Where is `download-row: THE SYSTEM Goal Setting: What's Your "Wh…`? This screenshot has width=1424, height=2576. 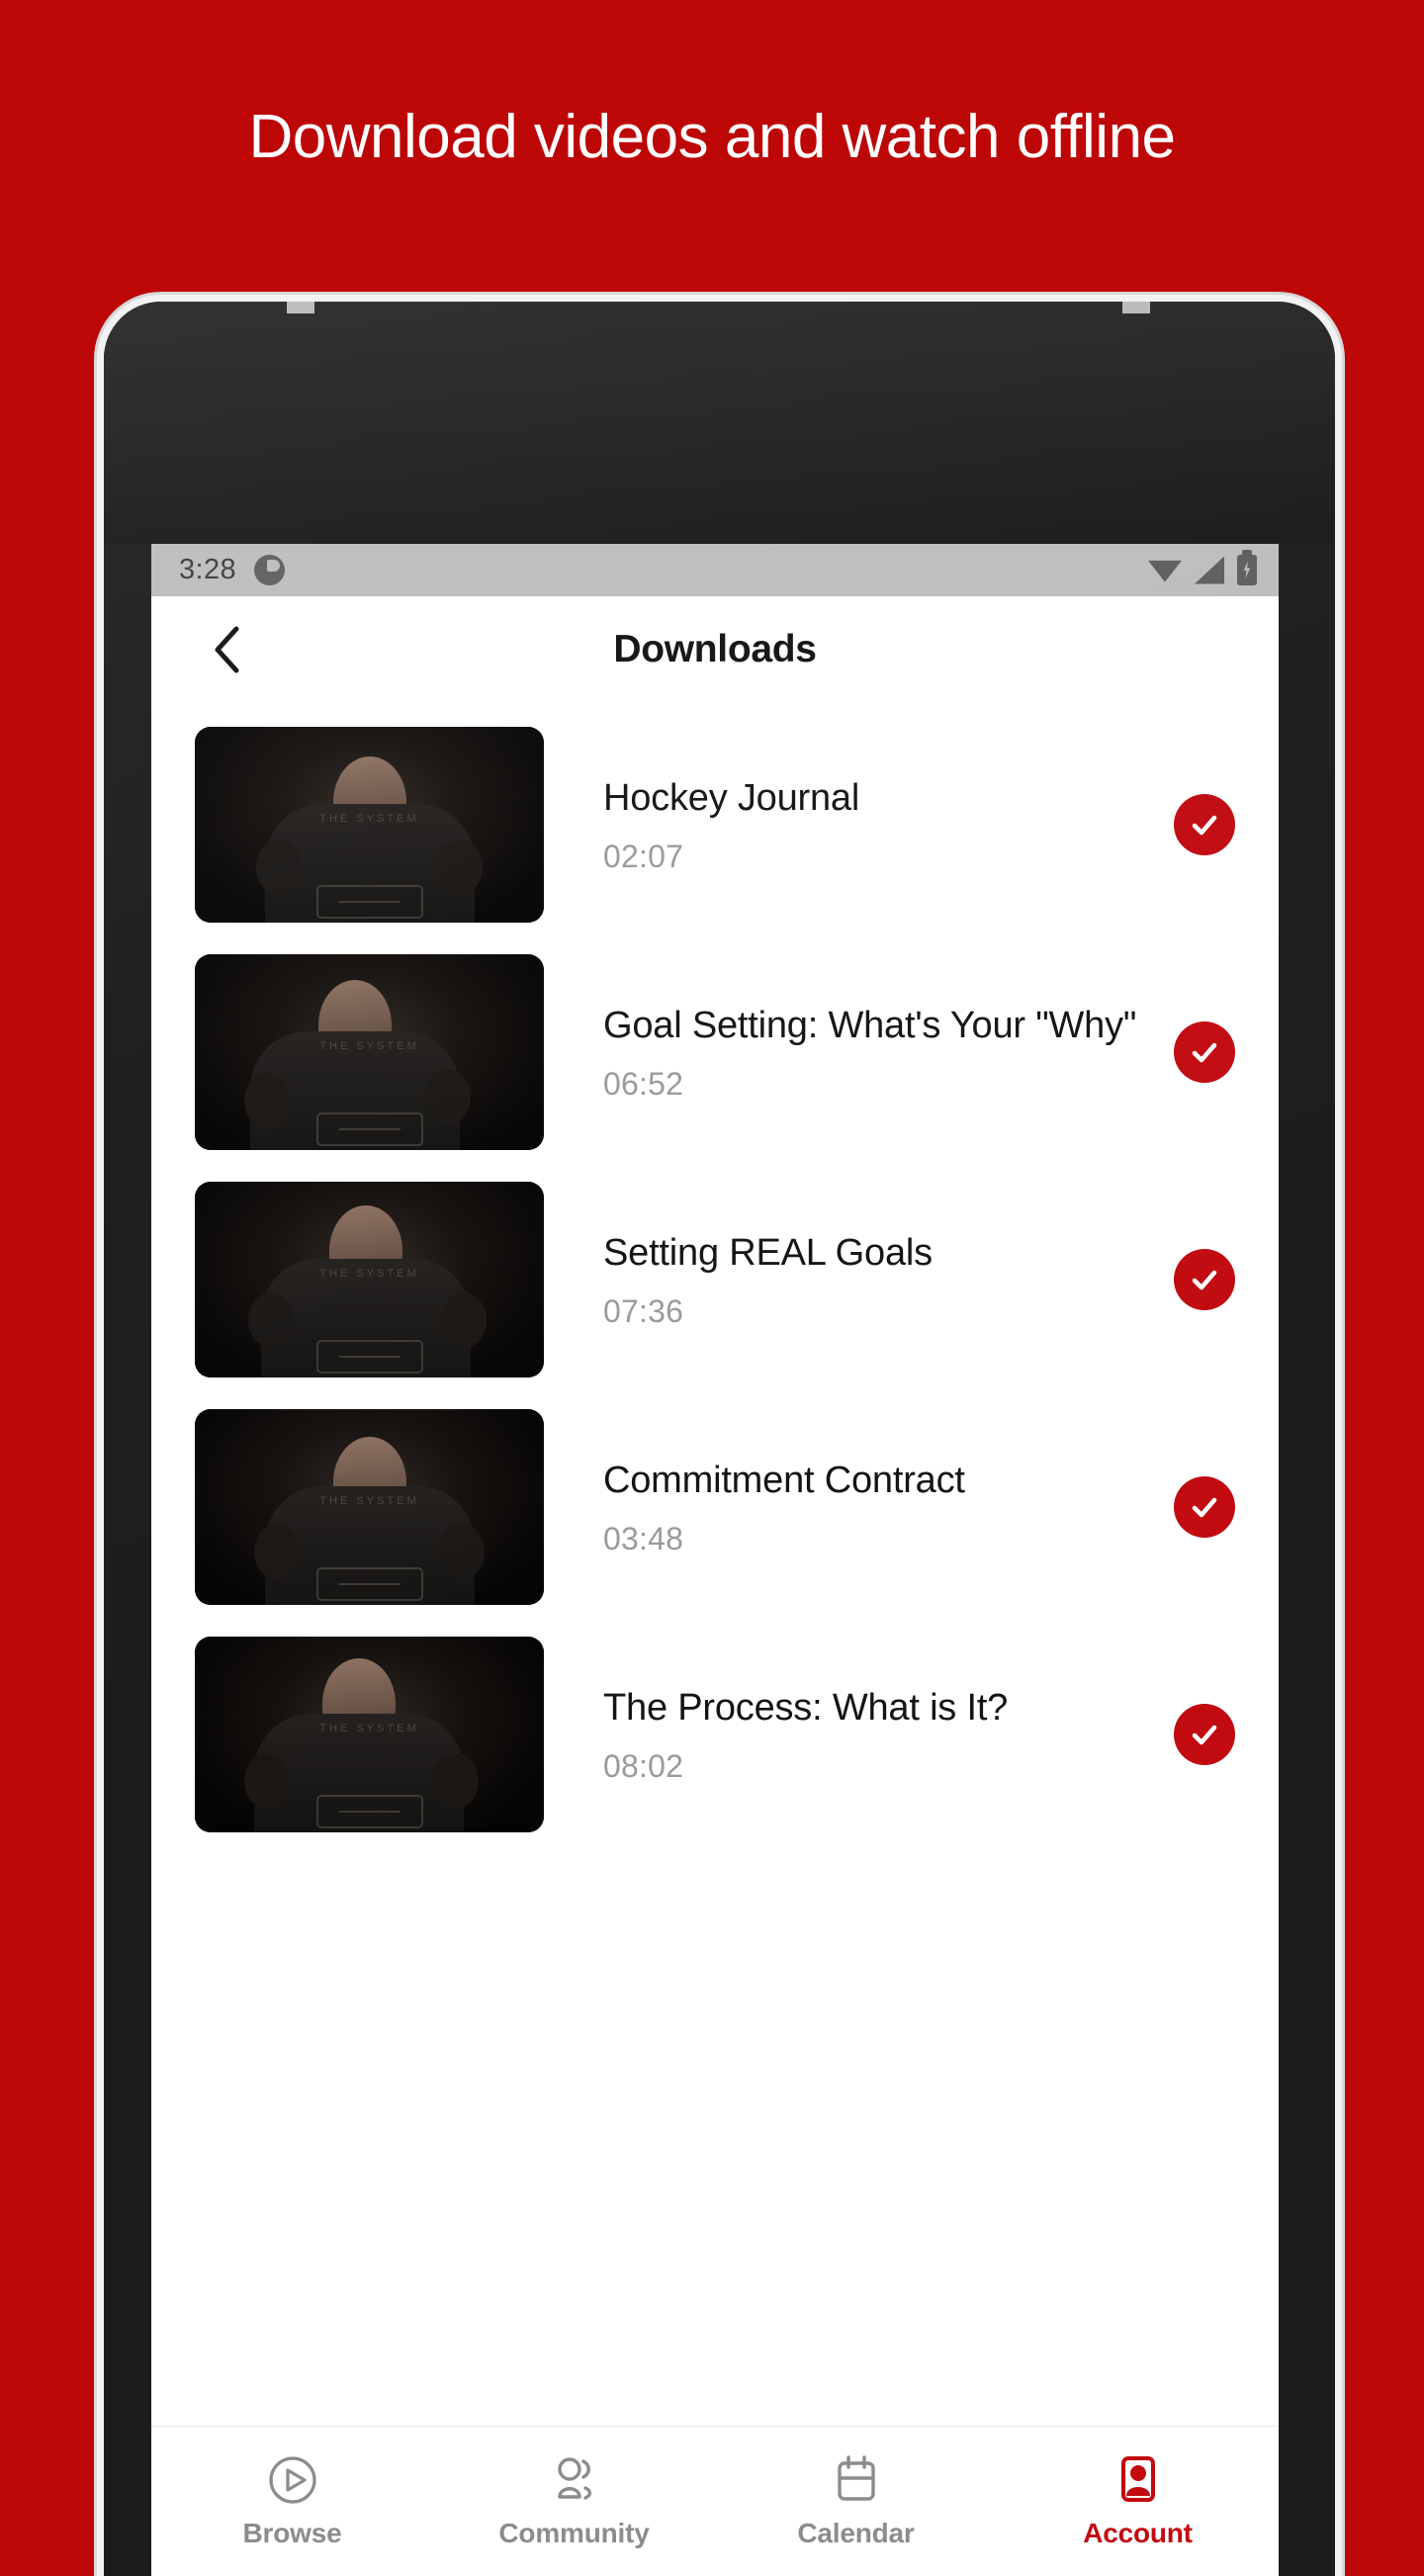 download-row: THE SYSTEM Goal Setting: What's Your "Wh… is located at coordinates (715, 1052).